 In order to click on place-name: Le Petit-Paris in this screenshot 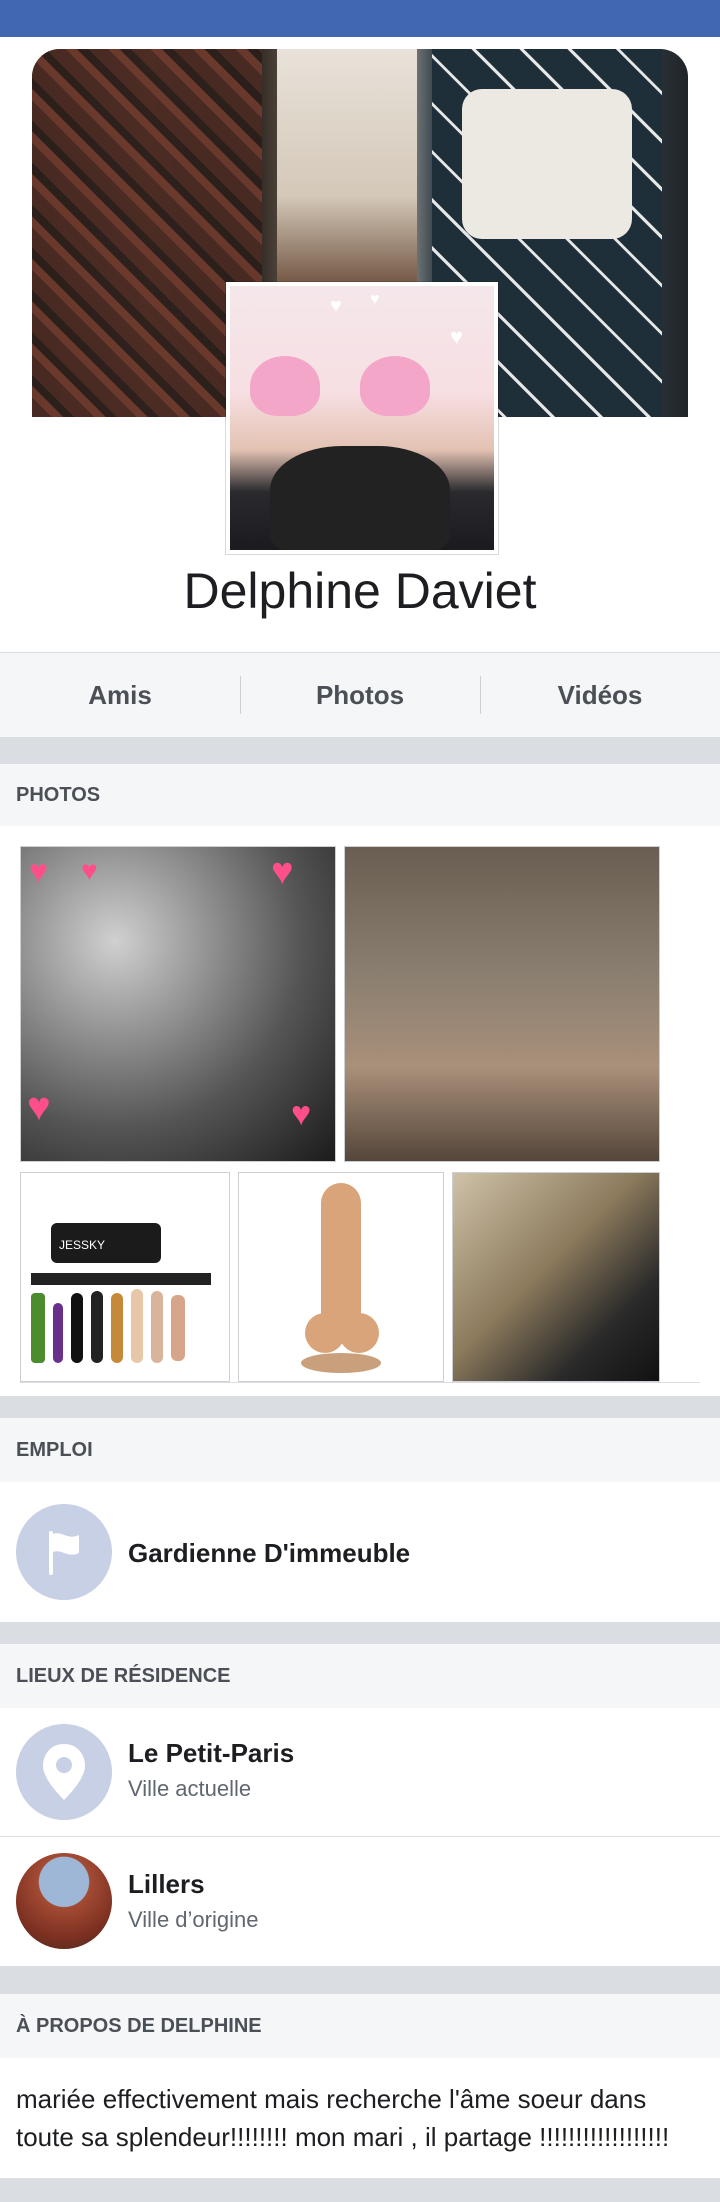, I will do `click(211, 1753)`.